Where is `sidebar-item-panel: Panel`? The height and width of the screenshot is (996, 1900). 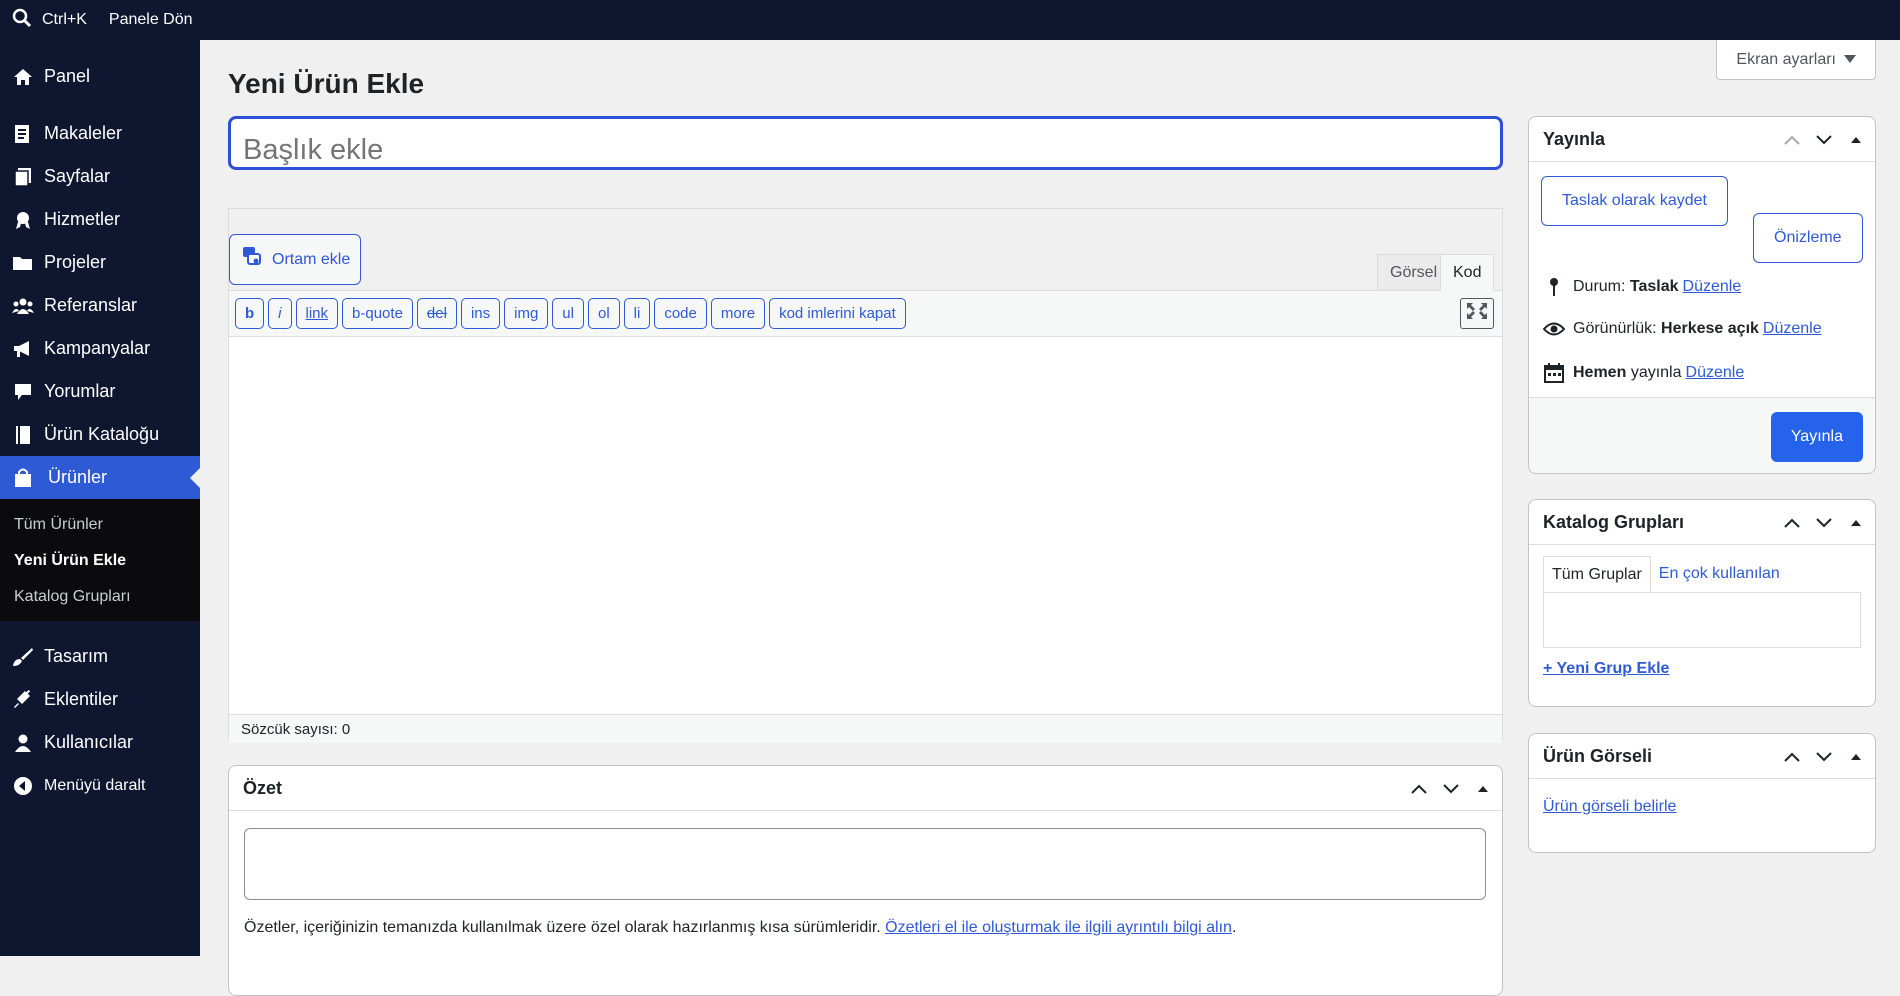 sidebar-item-panel: Panel is located at coordinates (100, 76).